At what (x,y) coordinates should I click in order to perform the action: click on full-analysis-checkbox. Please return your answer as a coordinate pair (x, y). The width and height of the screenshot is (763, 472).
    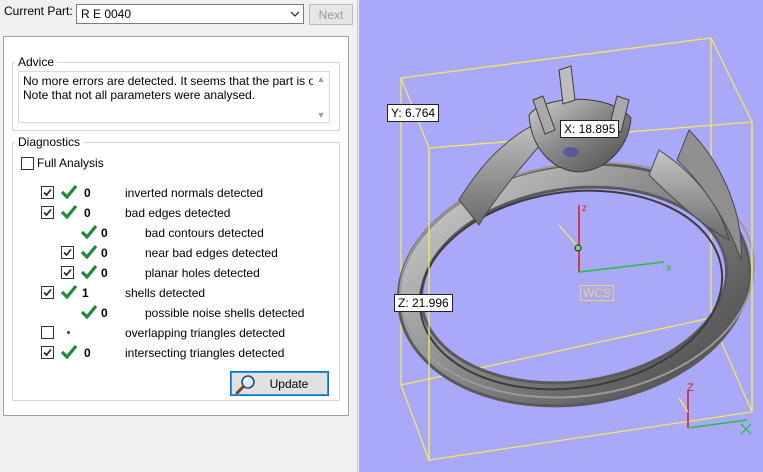
    Looking at the image, I should click on (27, 163).